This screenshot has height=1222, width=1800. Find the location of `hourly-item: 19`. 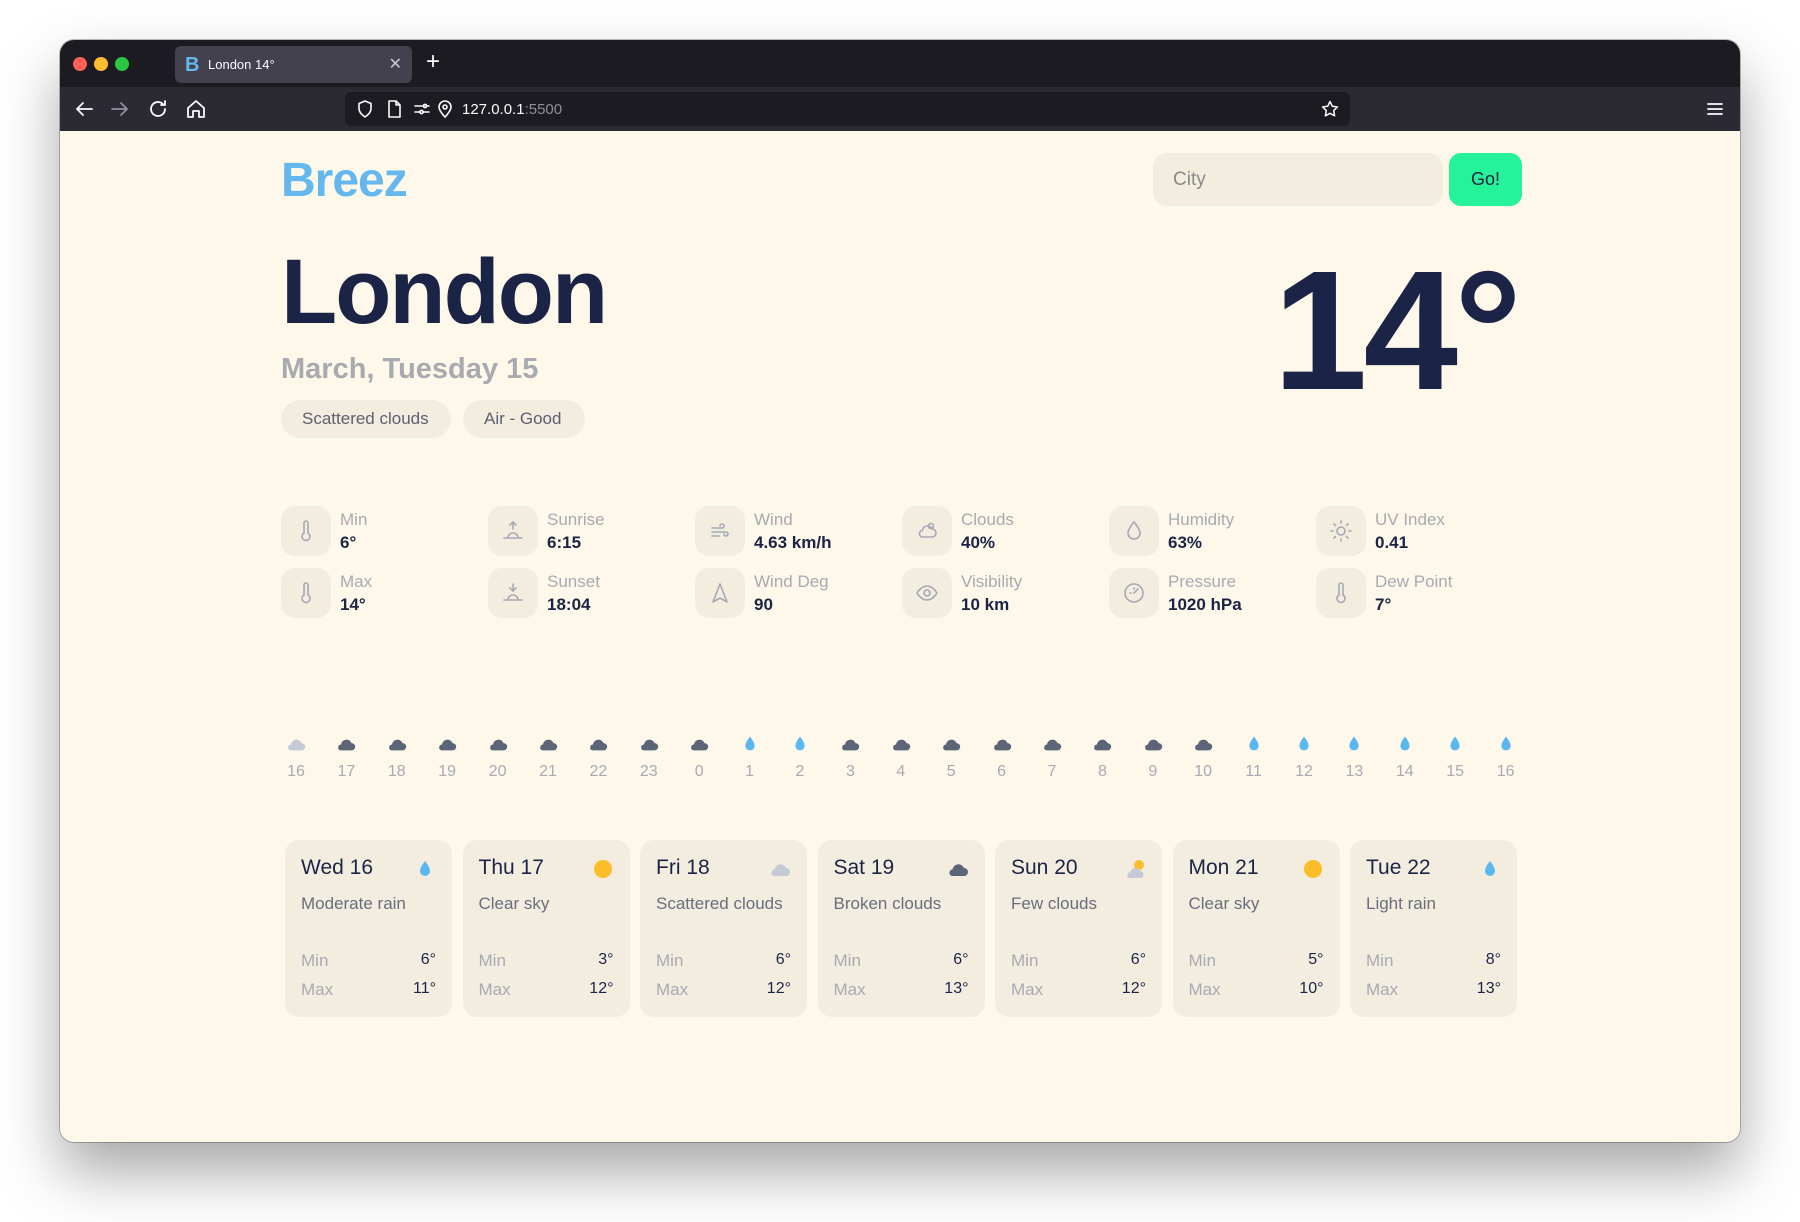

hourly-item: 19 is located at coordinates (447, 758).